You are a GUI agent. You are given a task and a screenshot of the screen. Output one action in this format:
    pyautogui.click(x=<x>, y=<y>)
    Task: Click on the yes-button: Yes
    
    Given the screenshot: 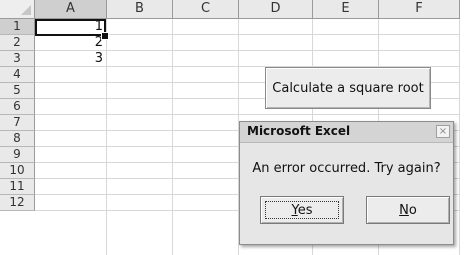 What is the action you would take?
    pyautogui.click(x=302, y=210)
    